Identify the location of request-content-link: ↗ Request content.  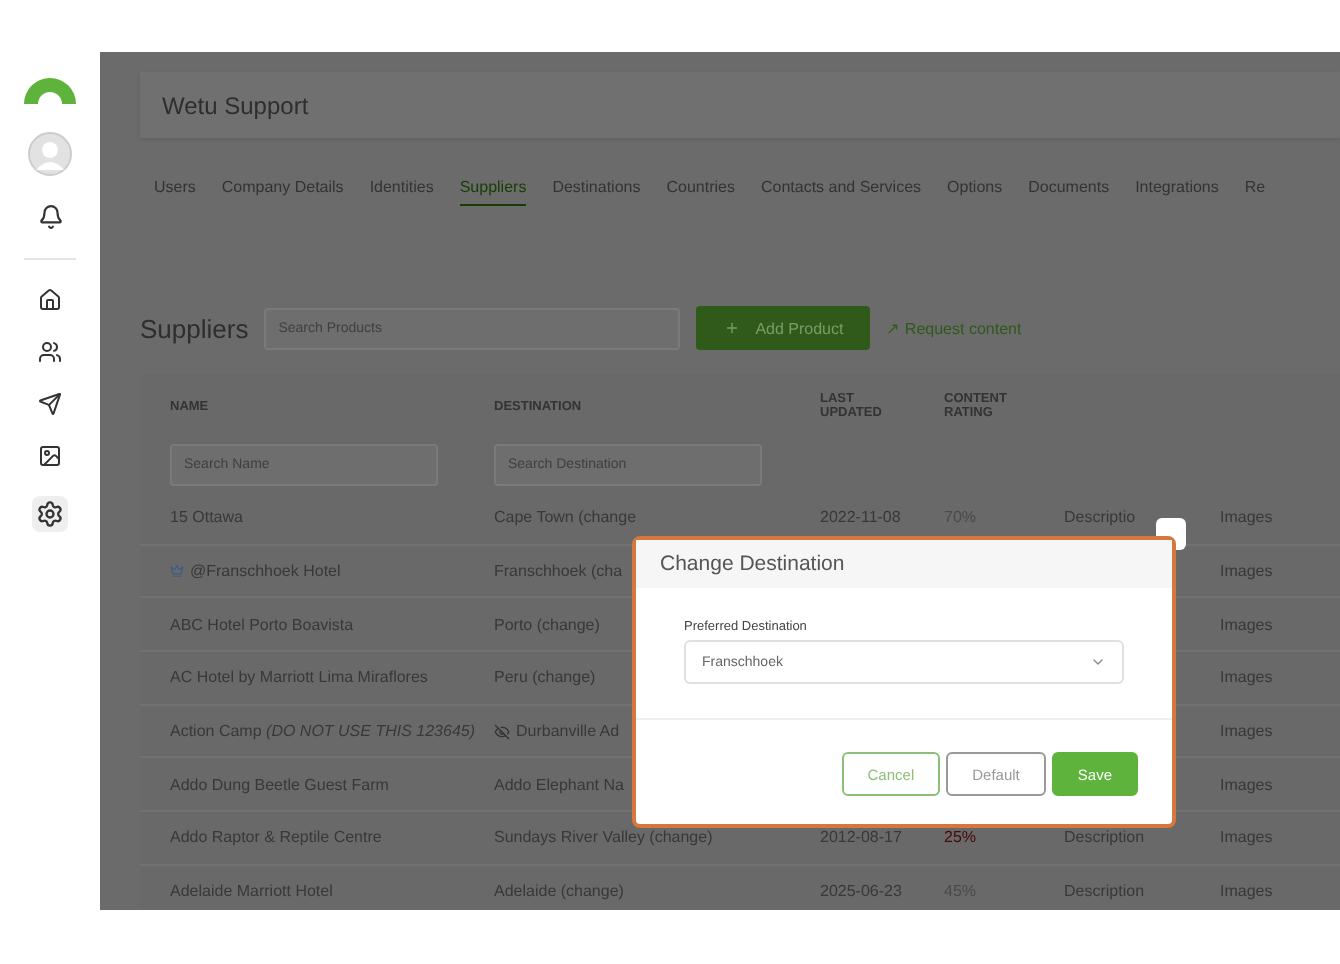
(954, 328).